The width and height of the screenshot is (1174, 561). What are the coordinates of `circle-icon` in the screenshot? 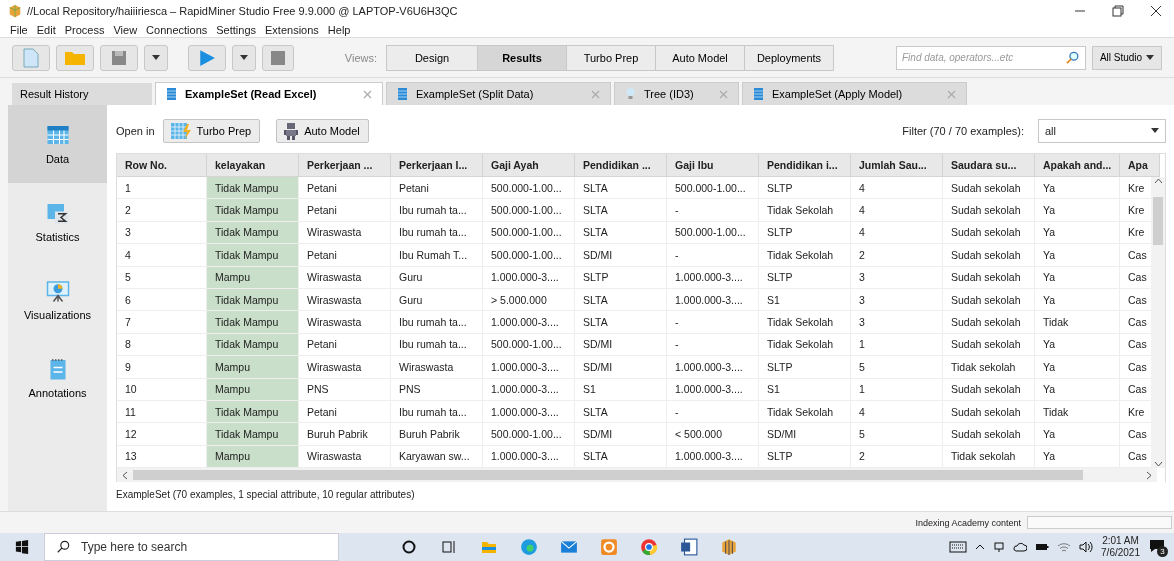 It's located at (409, 547).